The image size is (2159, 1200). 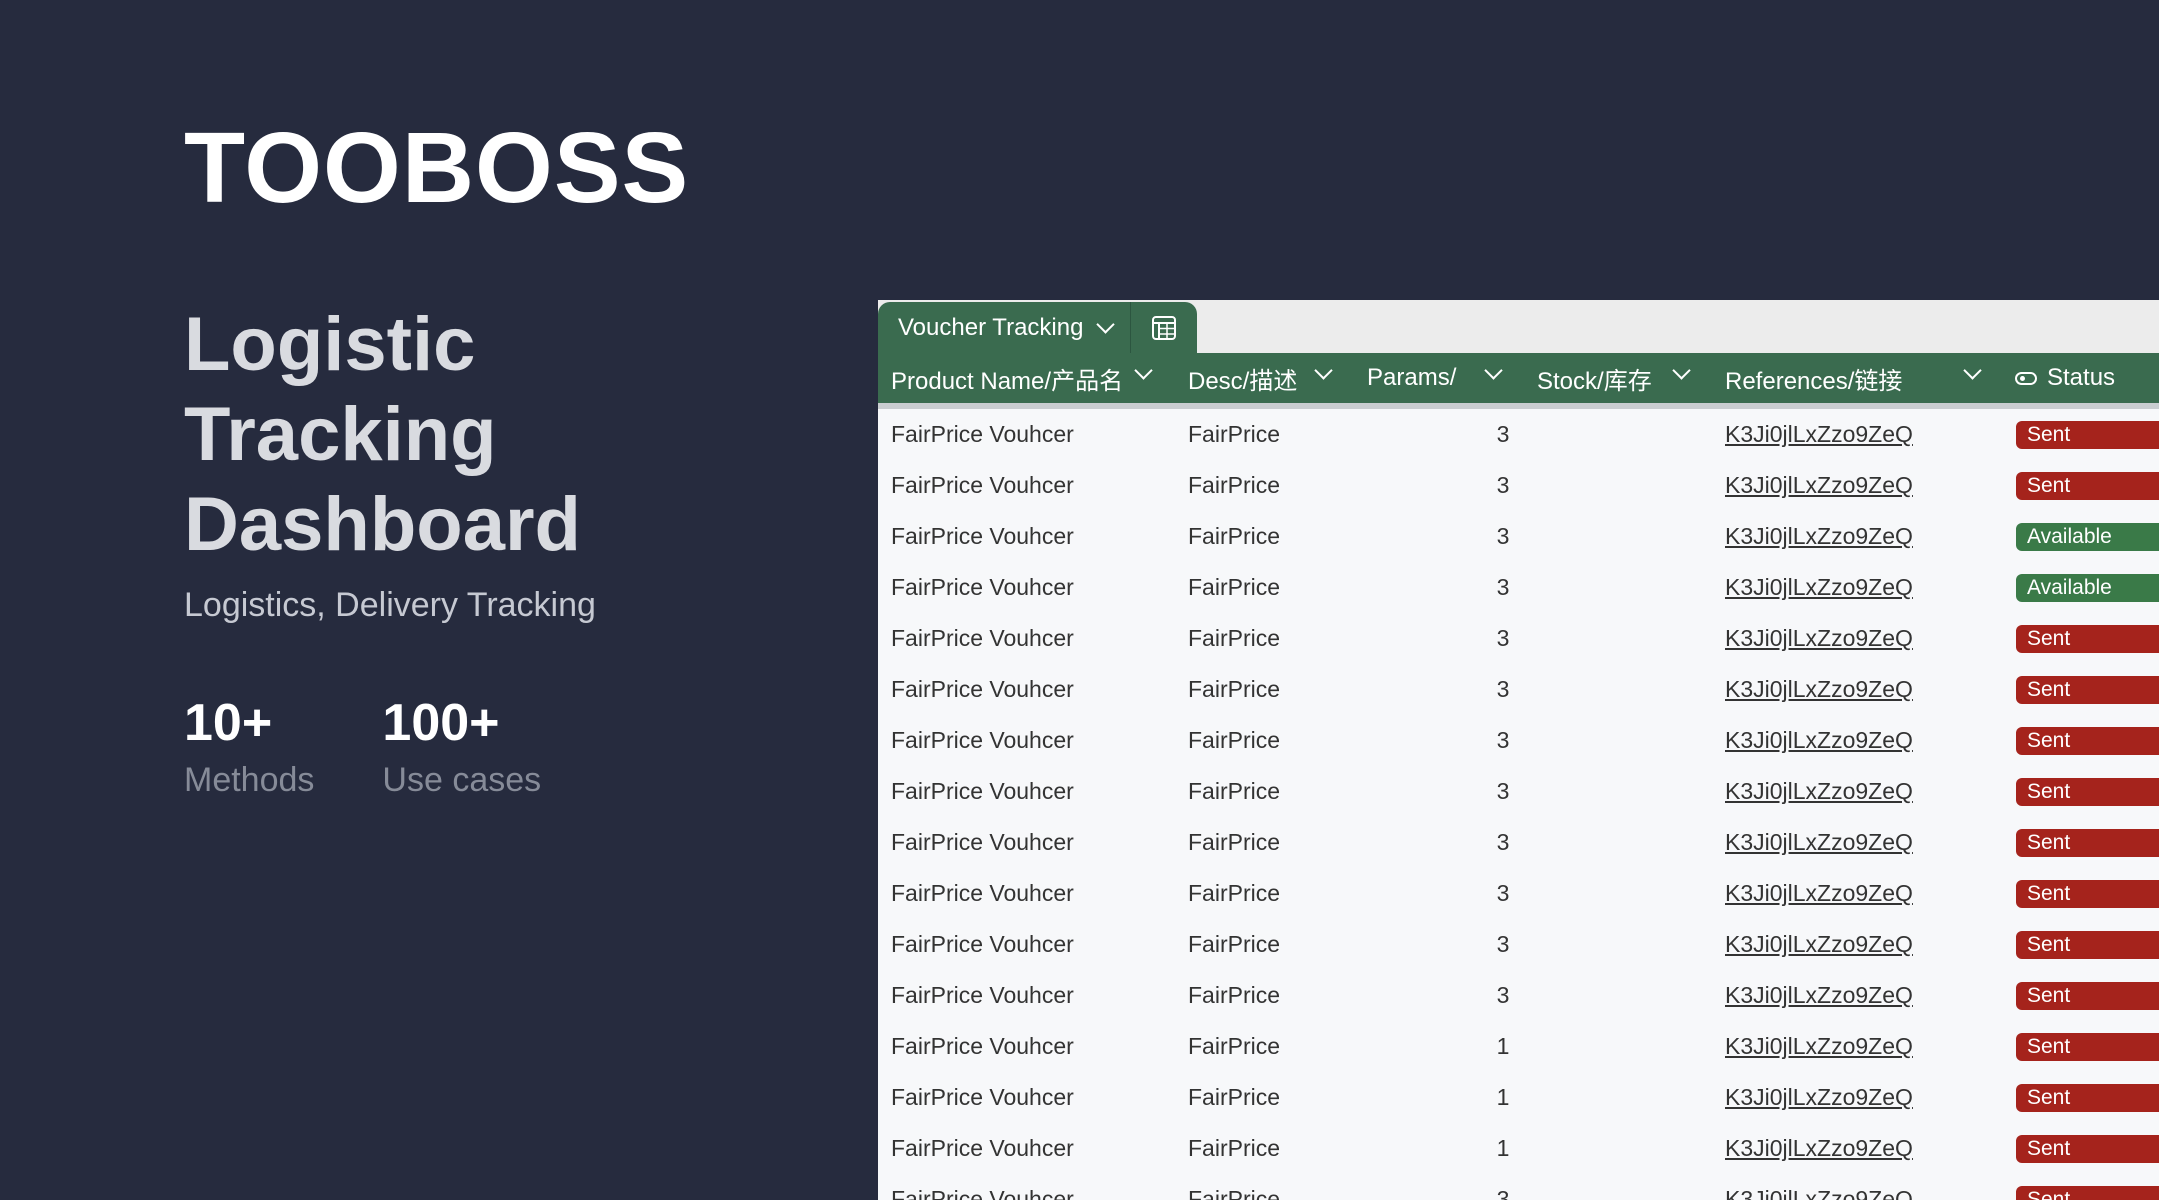 I want to click on column-header-refs: References/链接, so click(x=1813, y=378).